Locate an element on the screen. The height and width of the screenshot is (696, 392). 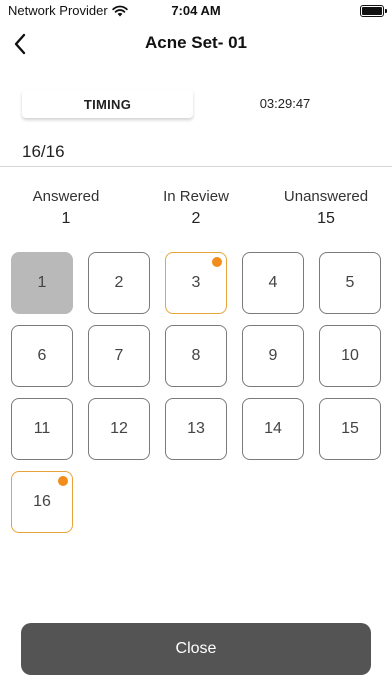
tab-timing: TIMING is located at coordinates (107, 104).